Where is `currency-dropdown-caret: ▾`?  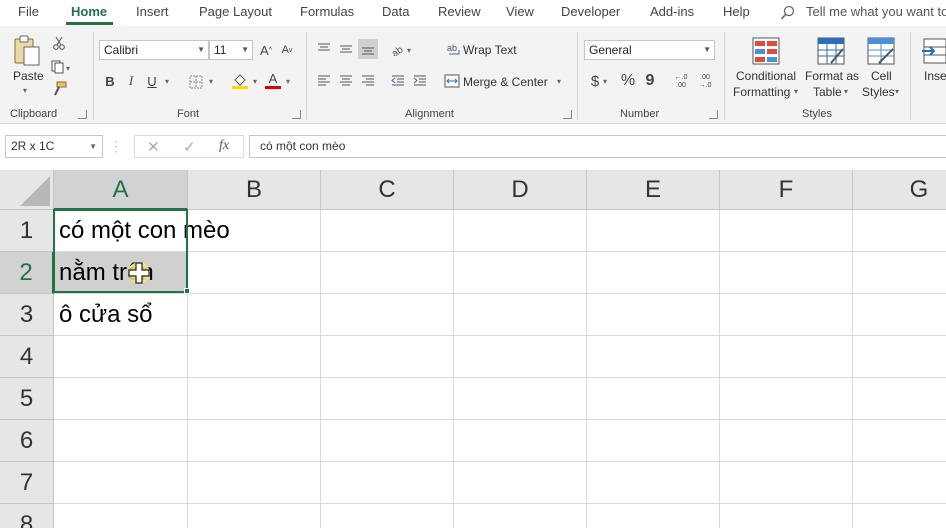 currency-dropdown-caret: ▾ is located at coordinates (605, 81).